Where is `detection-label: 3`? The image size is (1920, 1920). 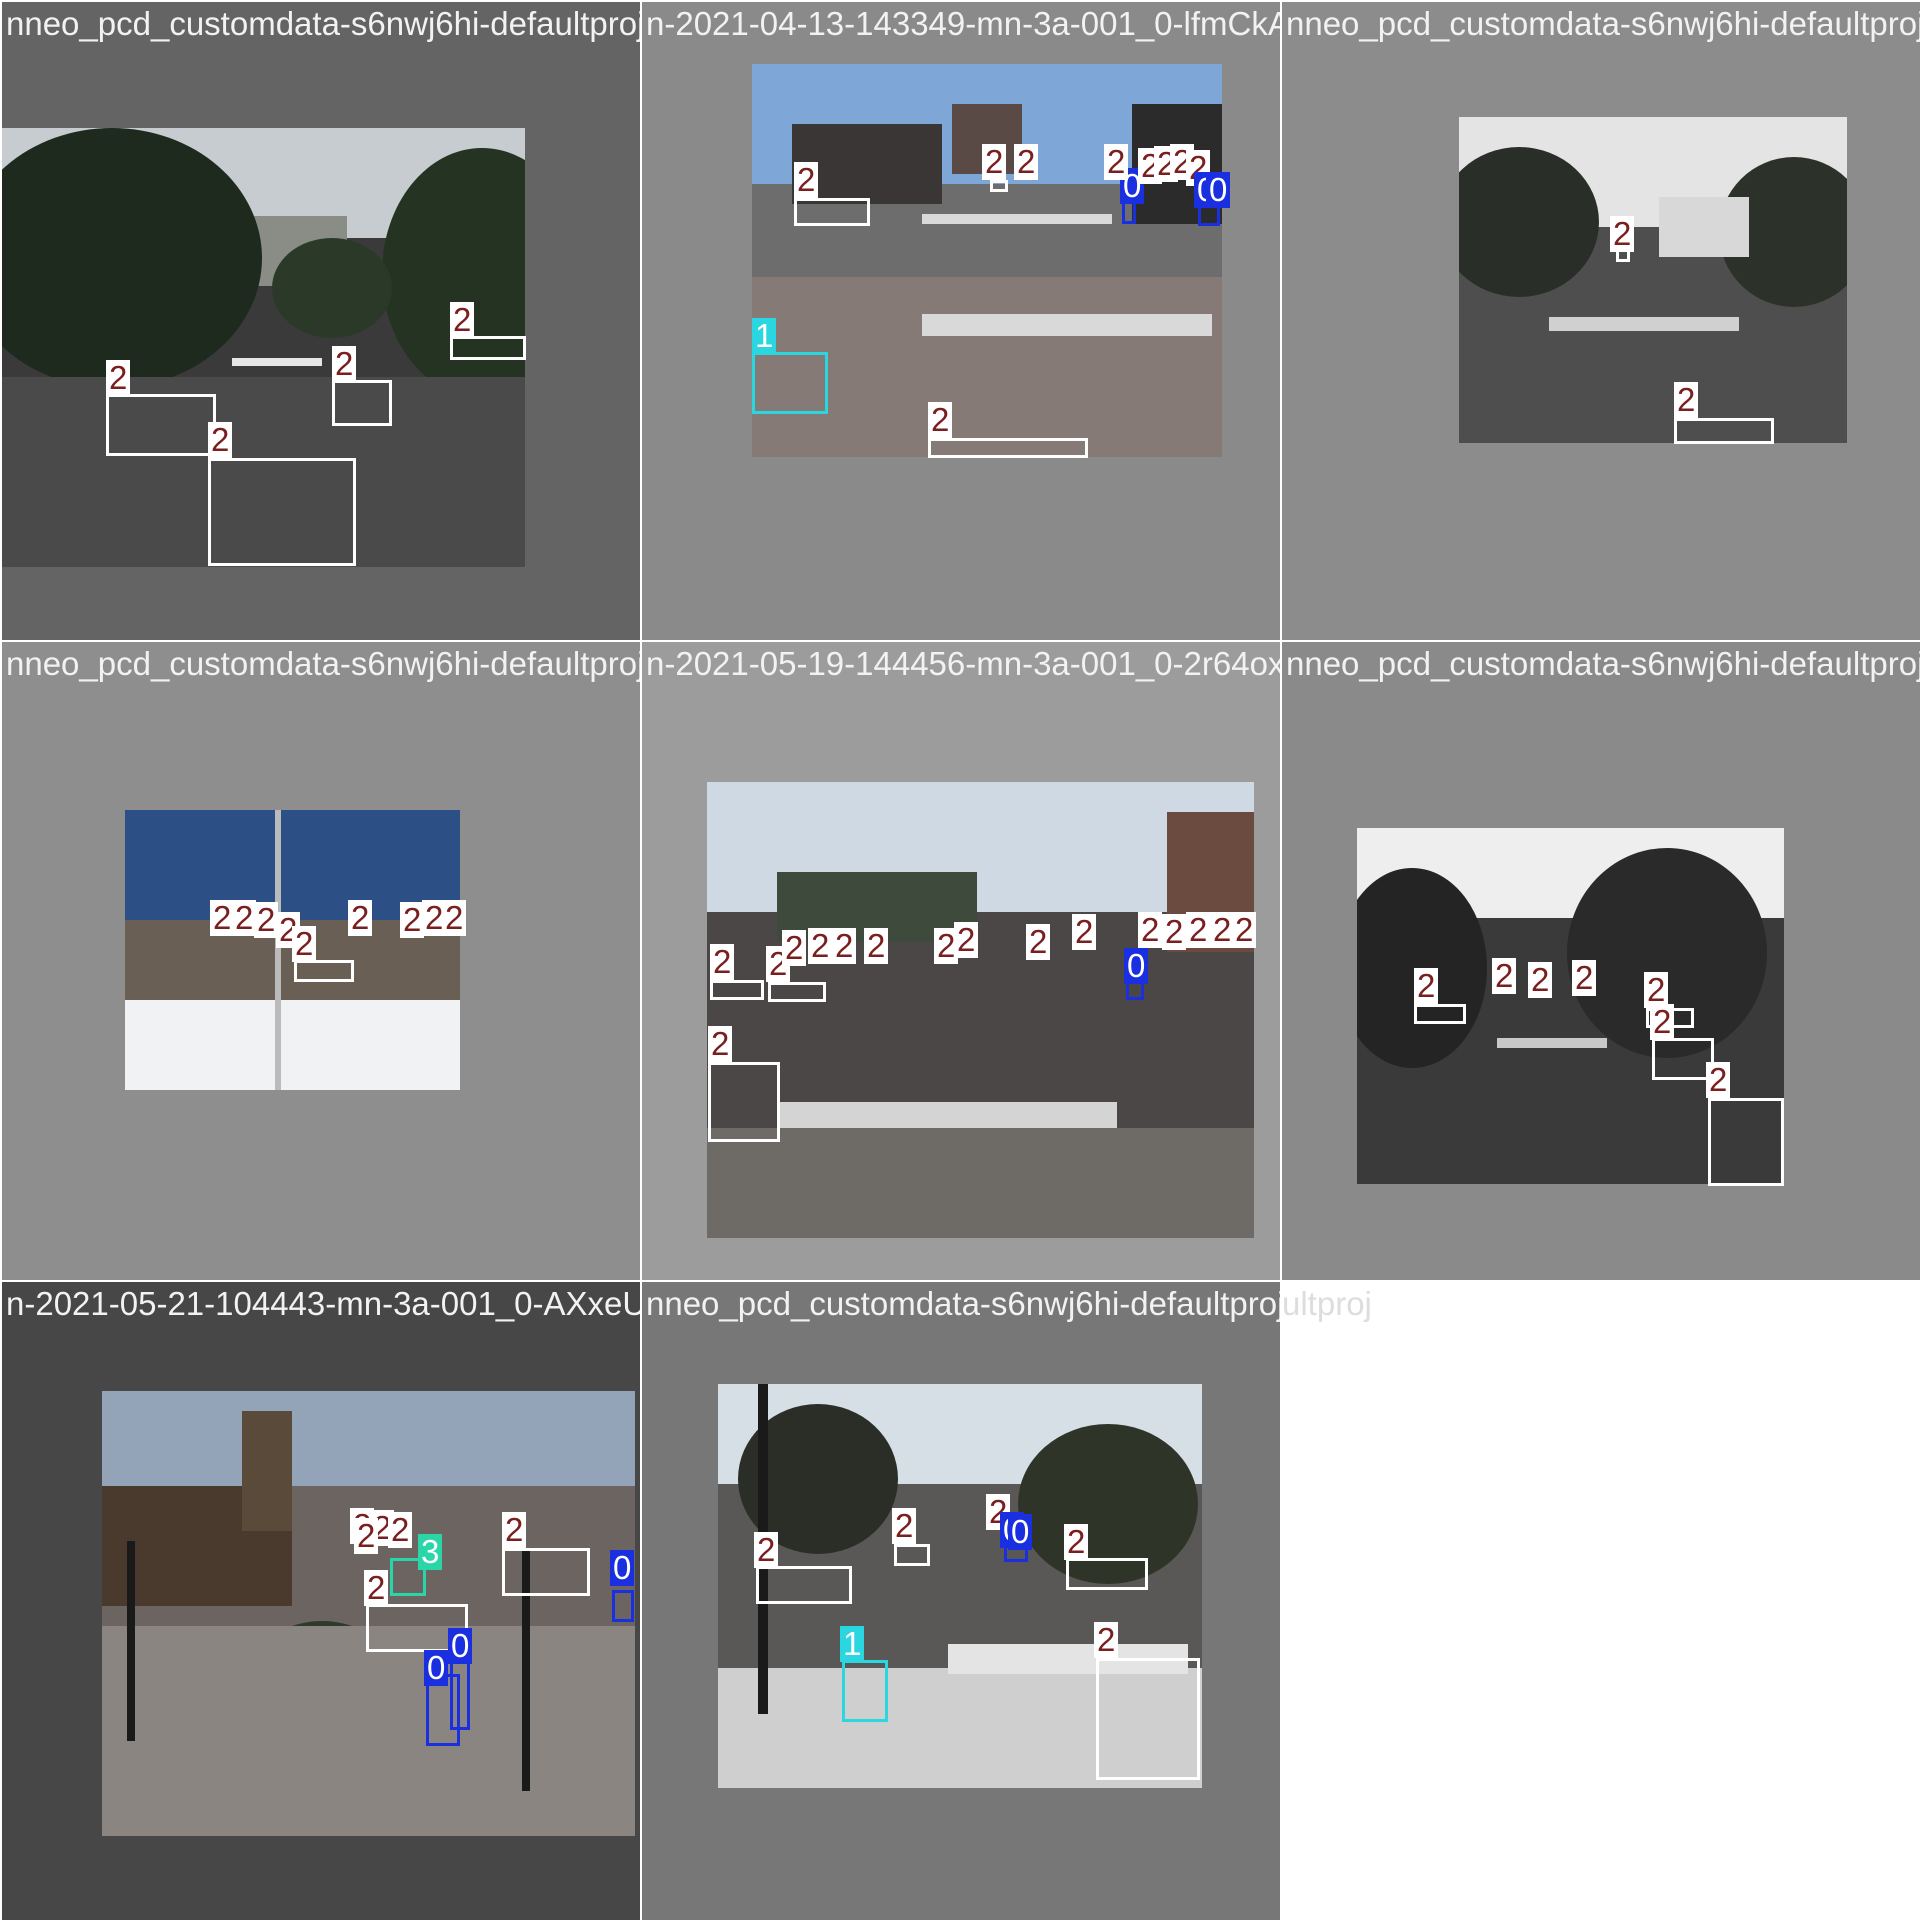
detection-label: 3 is located at coordinates (430, 1552).